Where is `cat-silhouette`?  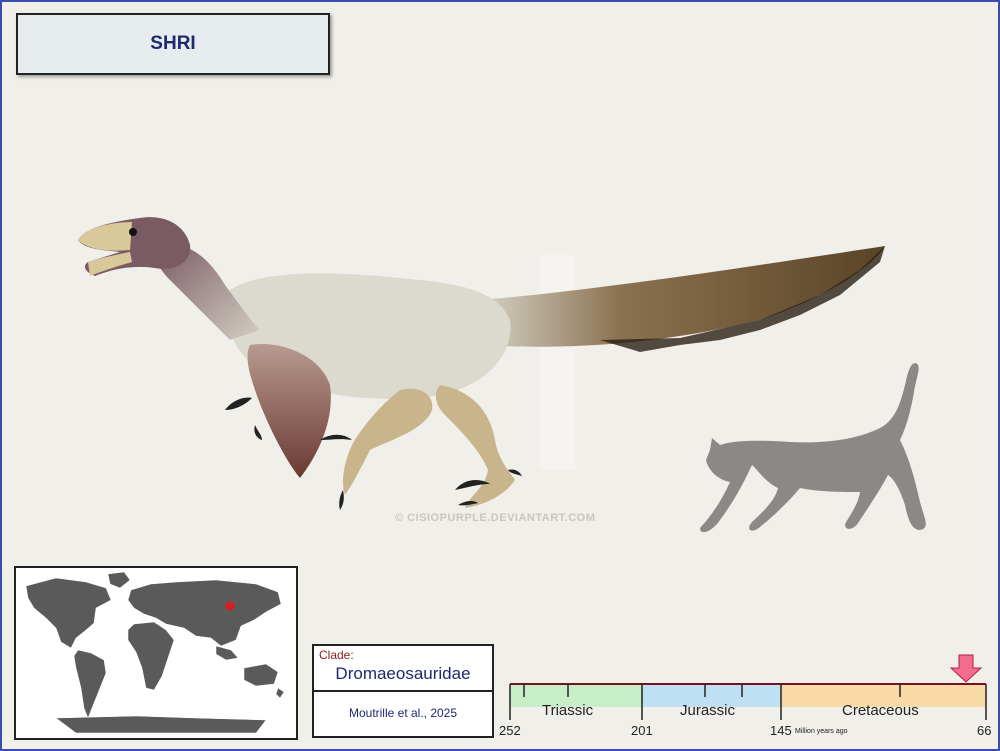
cat-silhouette is located at coordinates (813, 448).